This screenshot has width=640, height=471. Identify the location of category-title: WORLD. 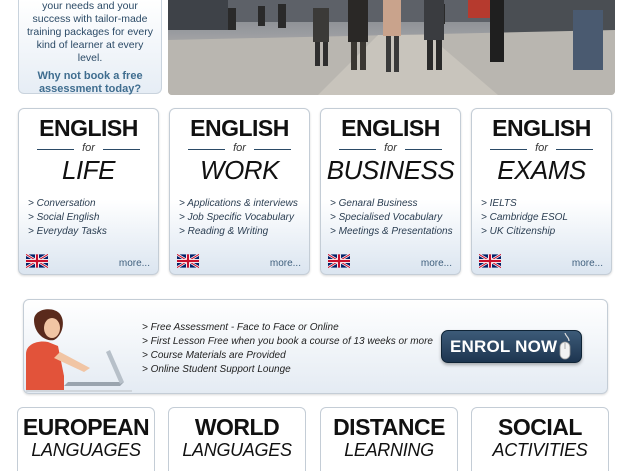
(237, 427).